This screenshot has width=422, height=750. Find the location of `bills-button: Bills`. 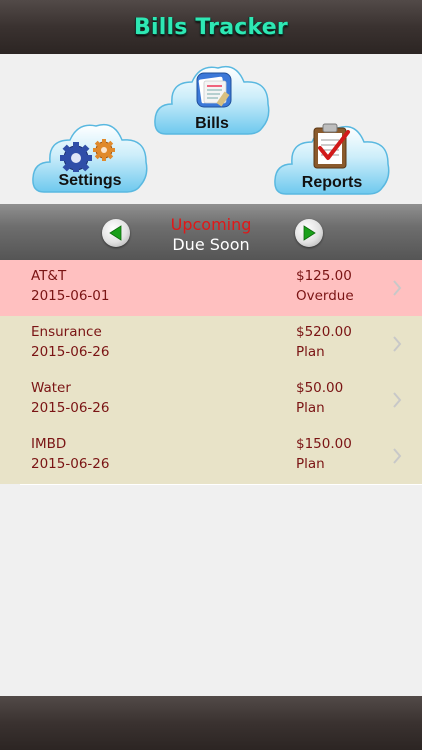

bills-button: Bills is located at coordinates (212, 98).